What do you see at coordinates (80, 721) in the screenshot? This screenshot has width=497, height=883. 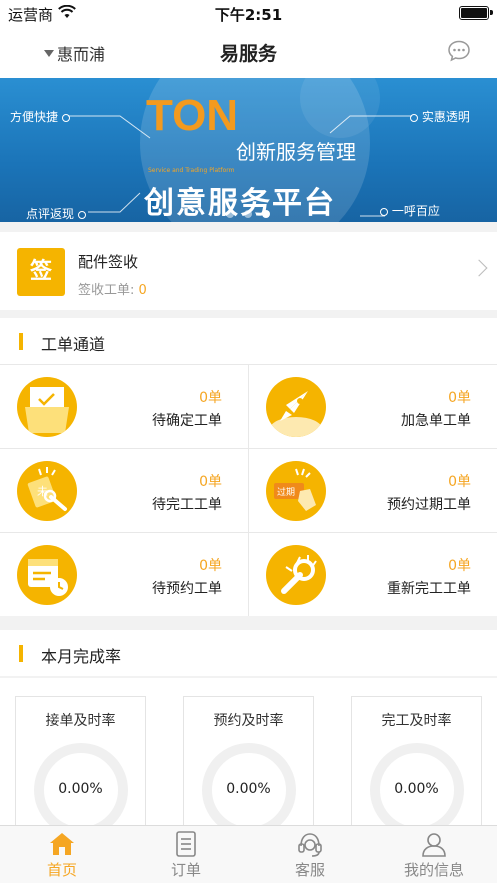 I see `rate-label: 接单及时率` at bounding box center [80, 721].